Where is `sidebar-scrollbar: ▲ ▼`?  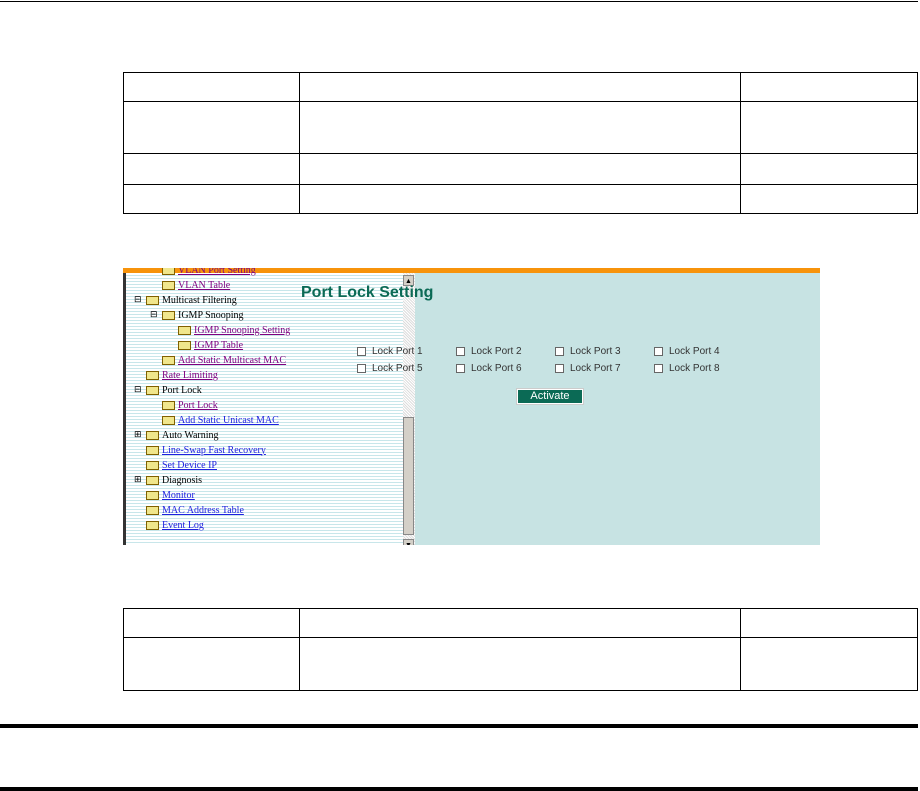 sidebar-scrollbar: ▲ ▼ is located at coordinates (409, 409).